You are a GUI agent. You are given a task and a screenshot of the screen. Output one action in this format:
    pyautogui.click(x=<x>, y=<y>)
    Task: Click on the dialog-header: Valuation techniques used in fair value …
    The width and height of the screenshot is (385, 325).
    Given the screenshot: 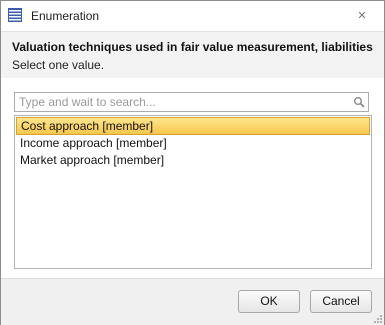 What is the action you would take?
    pyautogui.click(x=192, y=55)
    